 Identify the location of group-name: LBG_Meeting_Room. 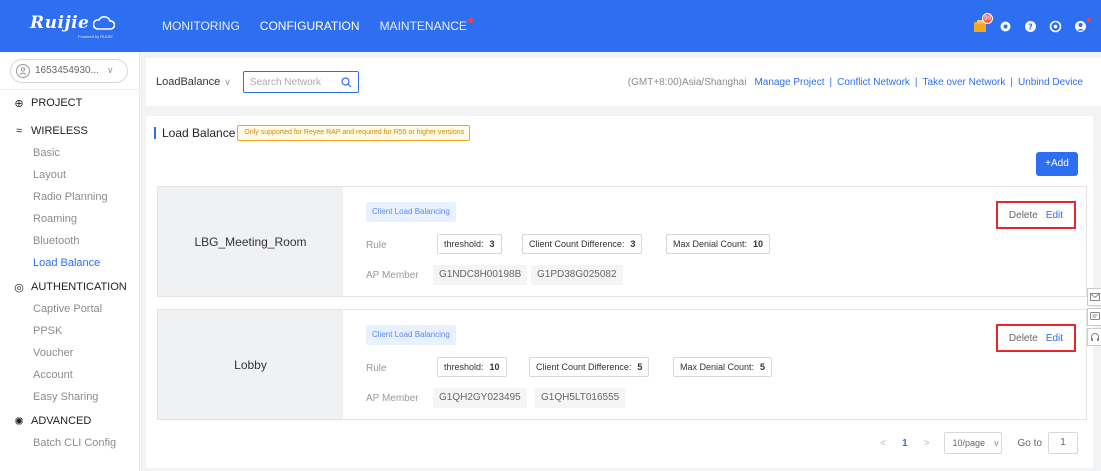
(250, 241).